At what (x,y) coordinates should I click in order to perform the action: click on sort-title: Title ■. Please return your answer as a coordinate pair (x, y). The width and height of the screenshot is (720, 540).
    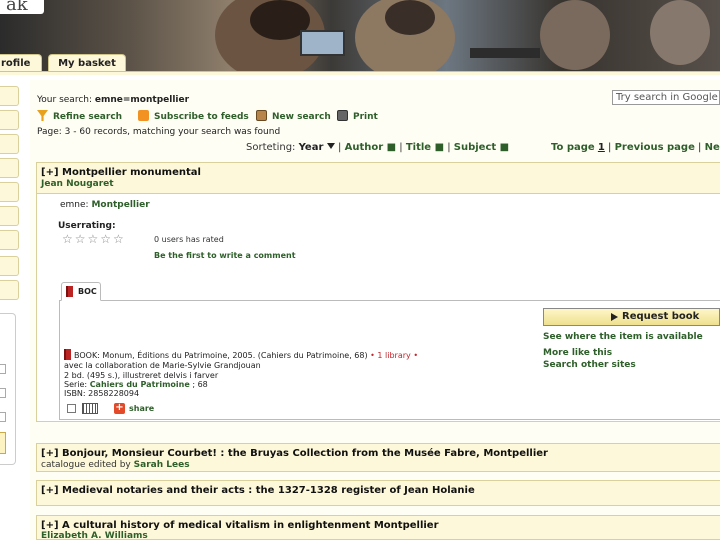
    Looking at the image, I should click on (425, 147).